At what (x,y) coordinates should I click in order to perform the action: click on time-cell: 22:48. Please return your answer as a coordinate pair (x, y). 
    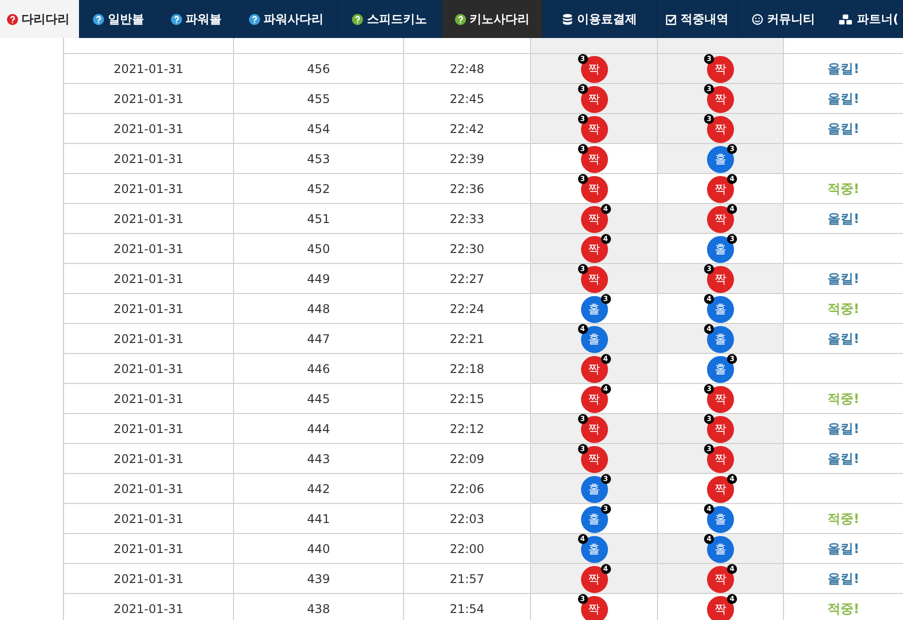
    Looking at the image, I should click on (467, 69).